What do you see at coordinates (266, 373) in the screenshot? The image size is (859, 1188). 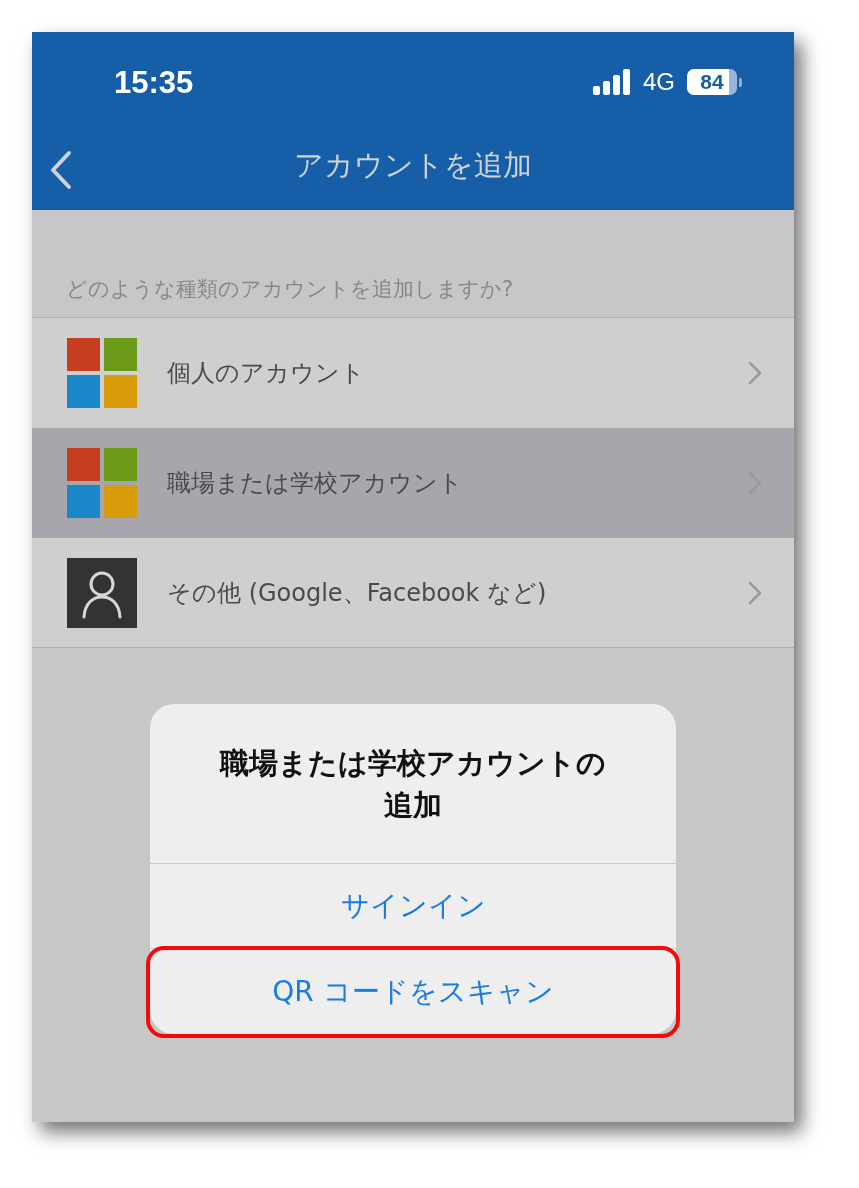 I see `account-type-label: 個人のアカウント` at bounding box center [266, 373].